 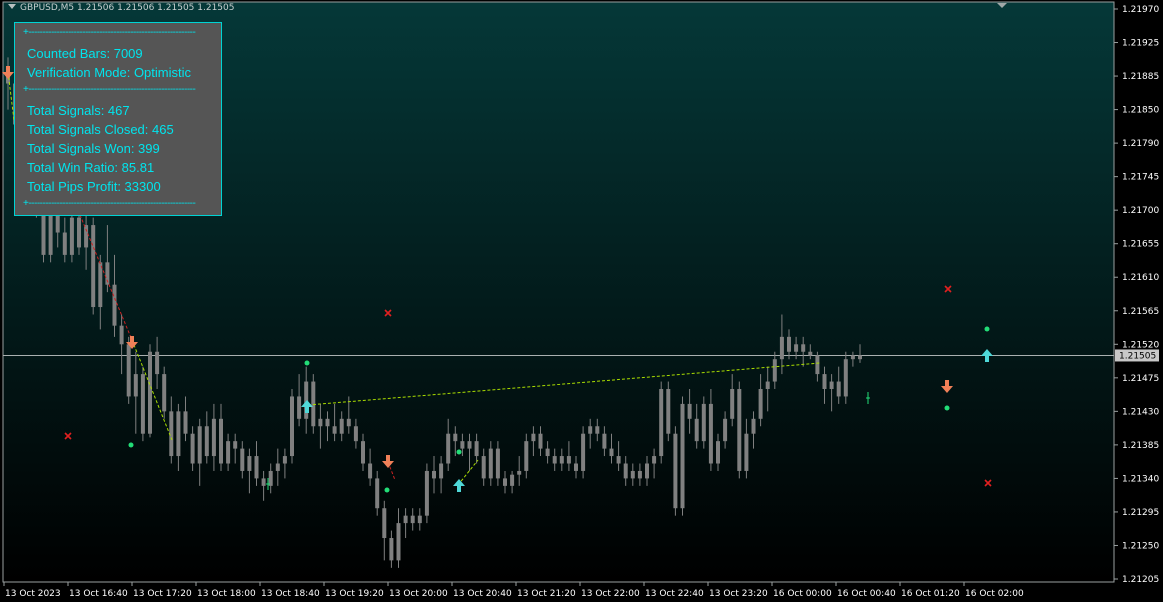 I want to click on signals-closed: Total Signals Closed: 465, so click(x=100, y=129).